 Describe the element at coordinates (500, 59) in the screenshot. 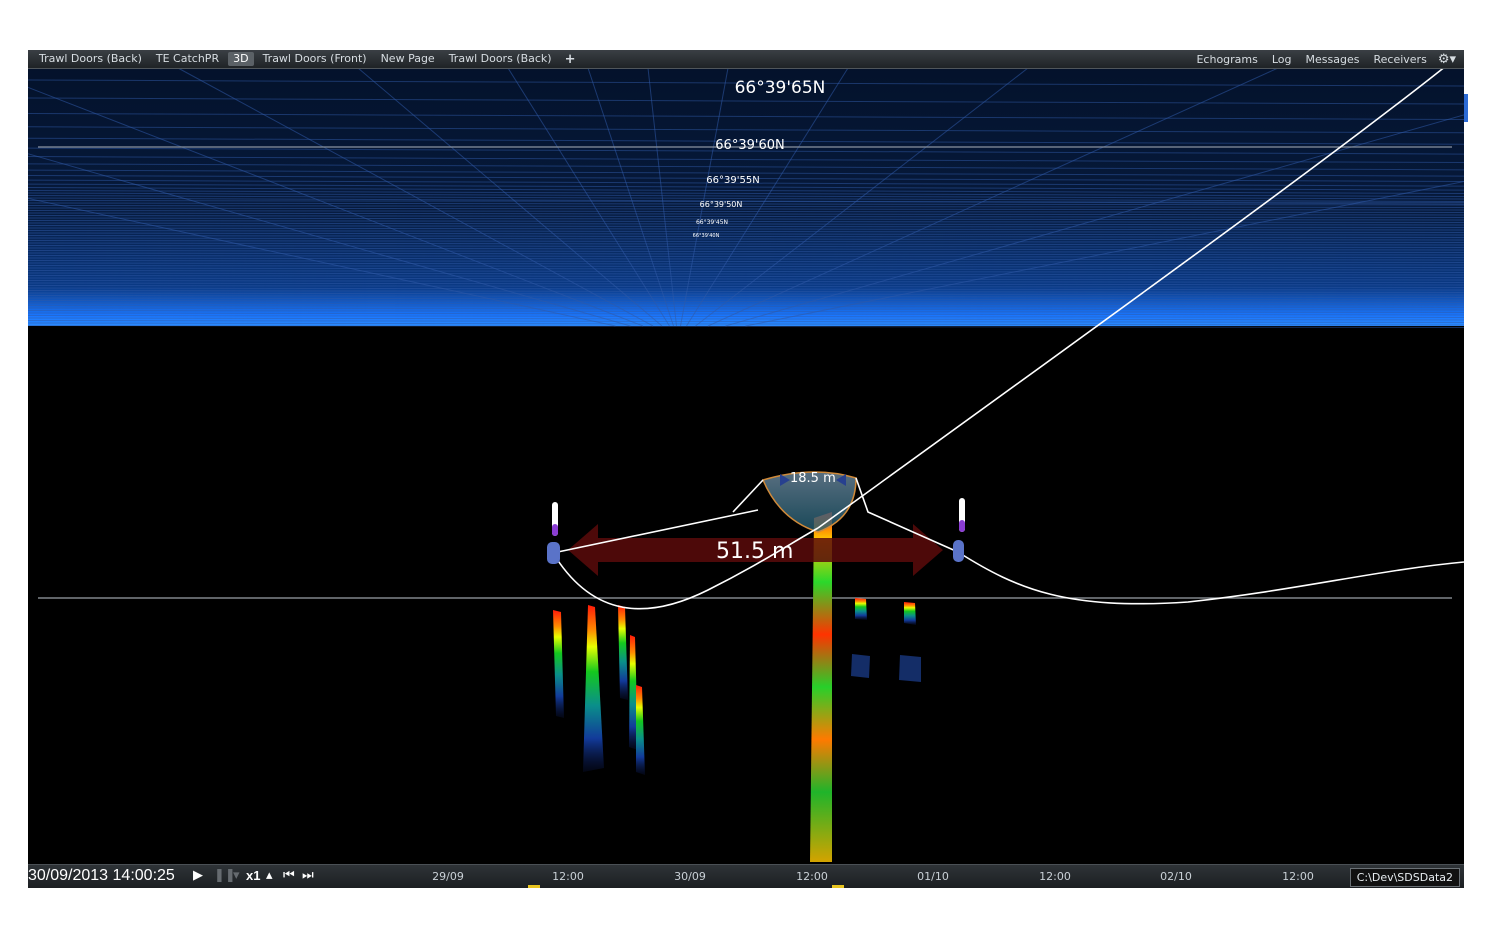

I see `tab-trawl-doors-back-2: Trawl Doors (Back)` at that location.